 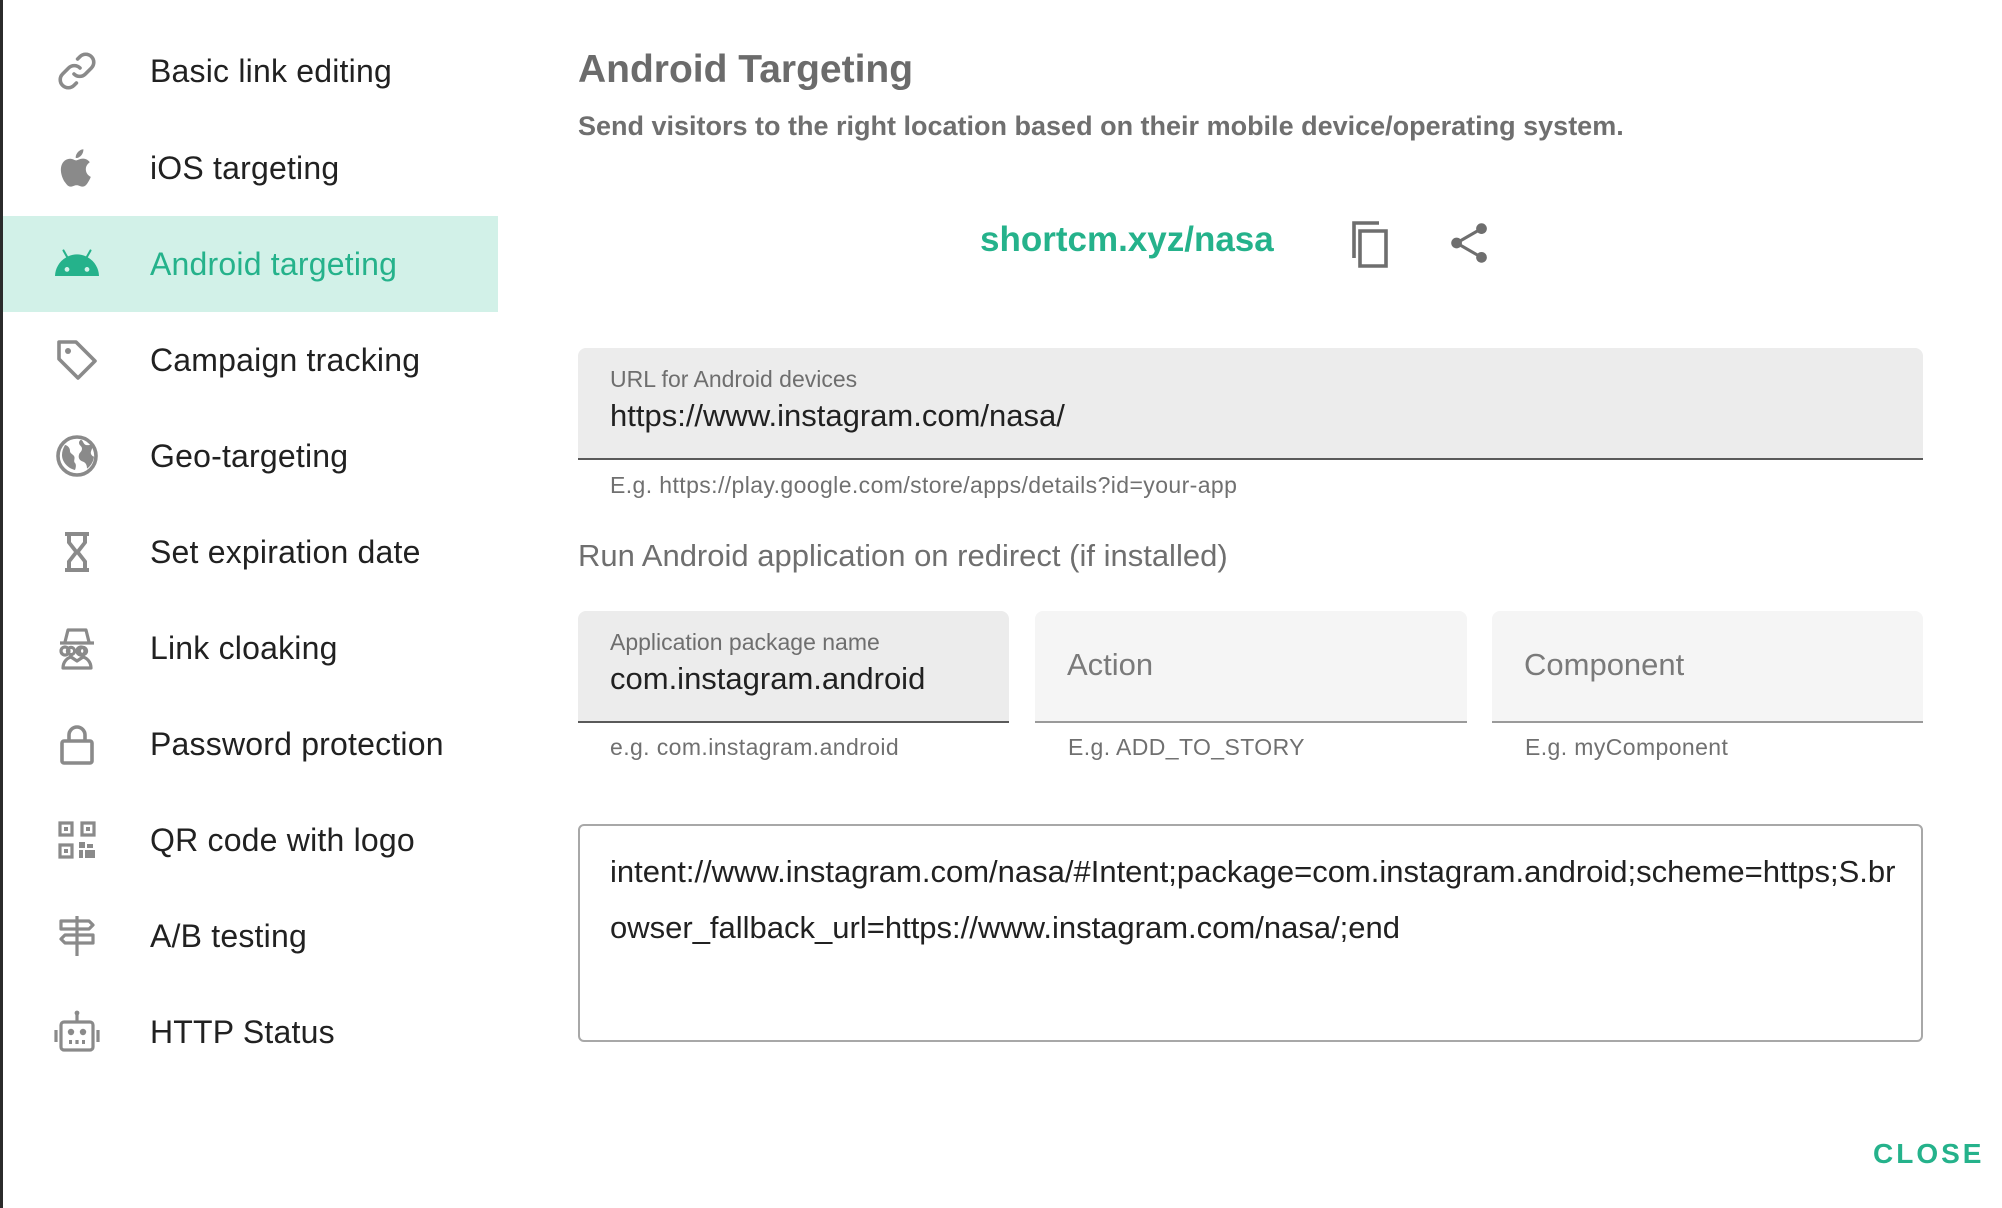 I want to click on sidebar-item-basic-link-editing: Basic link editing, so click(x=250, y=71).